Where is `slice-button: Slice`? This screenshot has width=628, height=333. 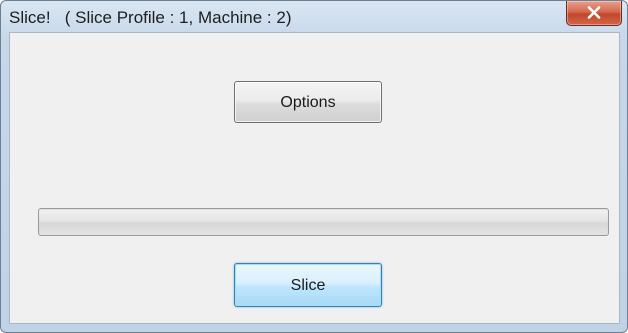
slice-button: Slice is located at coordinates (308, 285).